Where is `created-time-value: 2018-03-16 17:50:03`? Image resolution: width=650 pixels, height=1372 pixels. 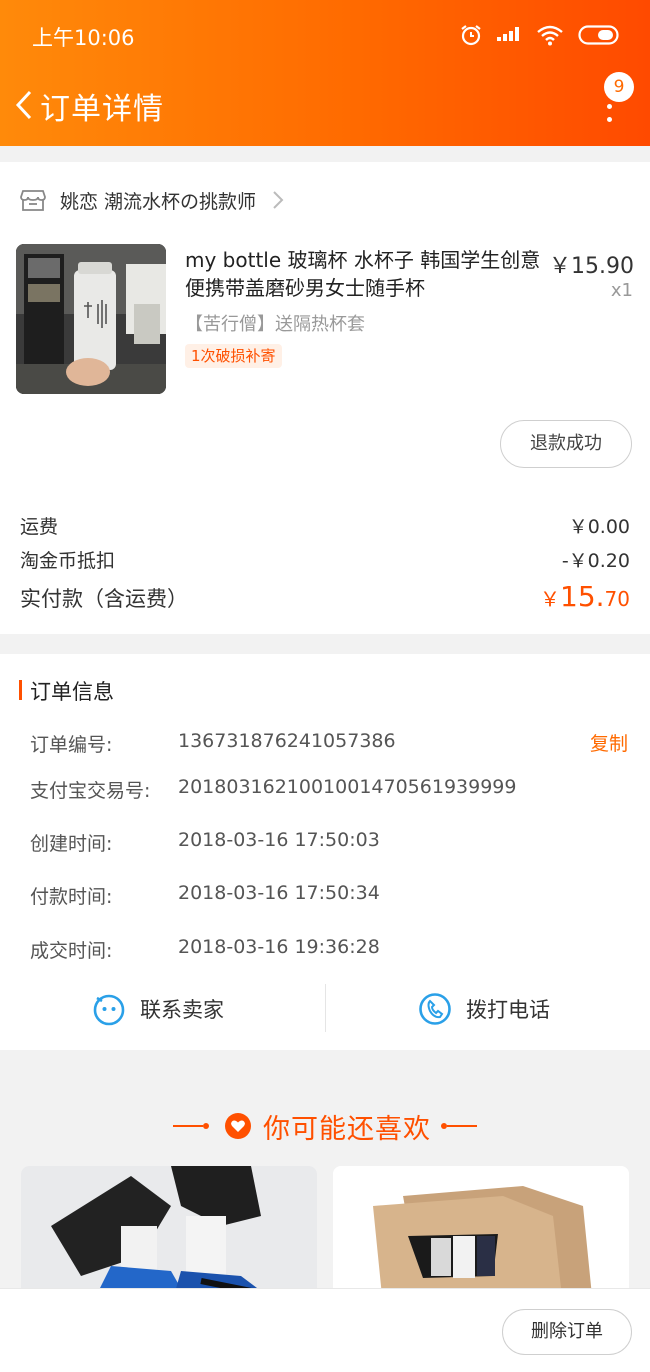 created-time-value: 2018-03-16 17:50:03 is located at coordinates (279, 840).